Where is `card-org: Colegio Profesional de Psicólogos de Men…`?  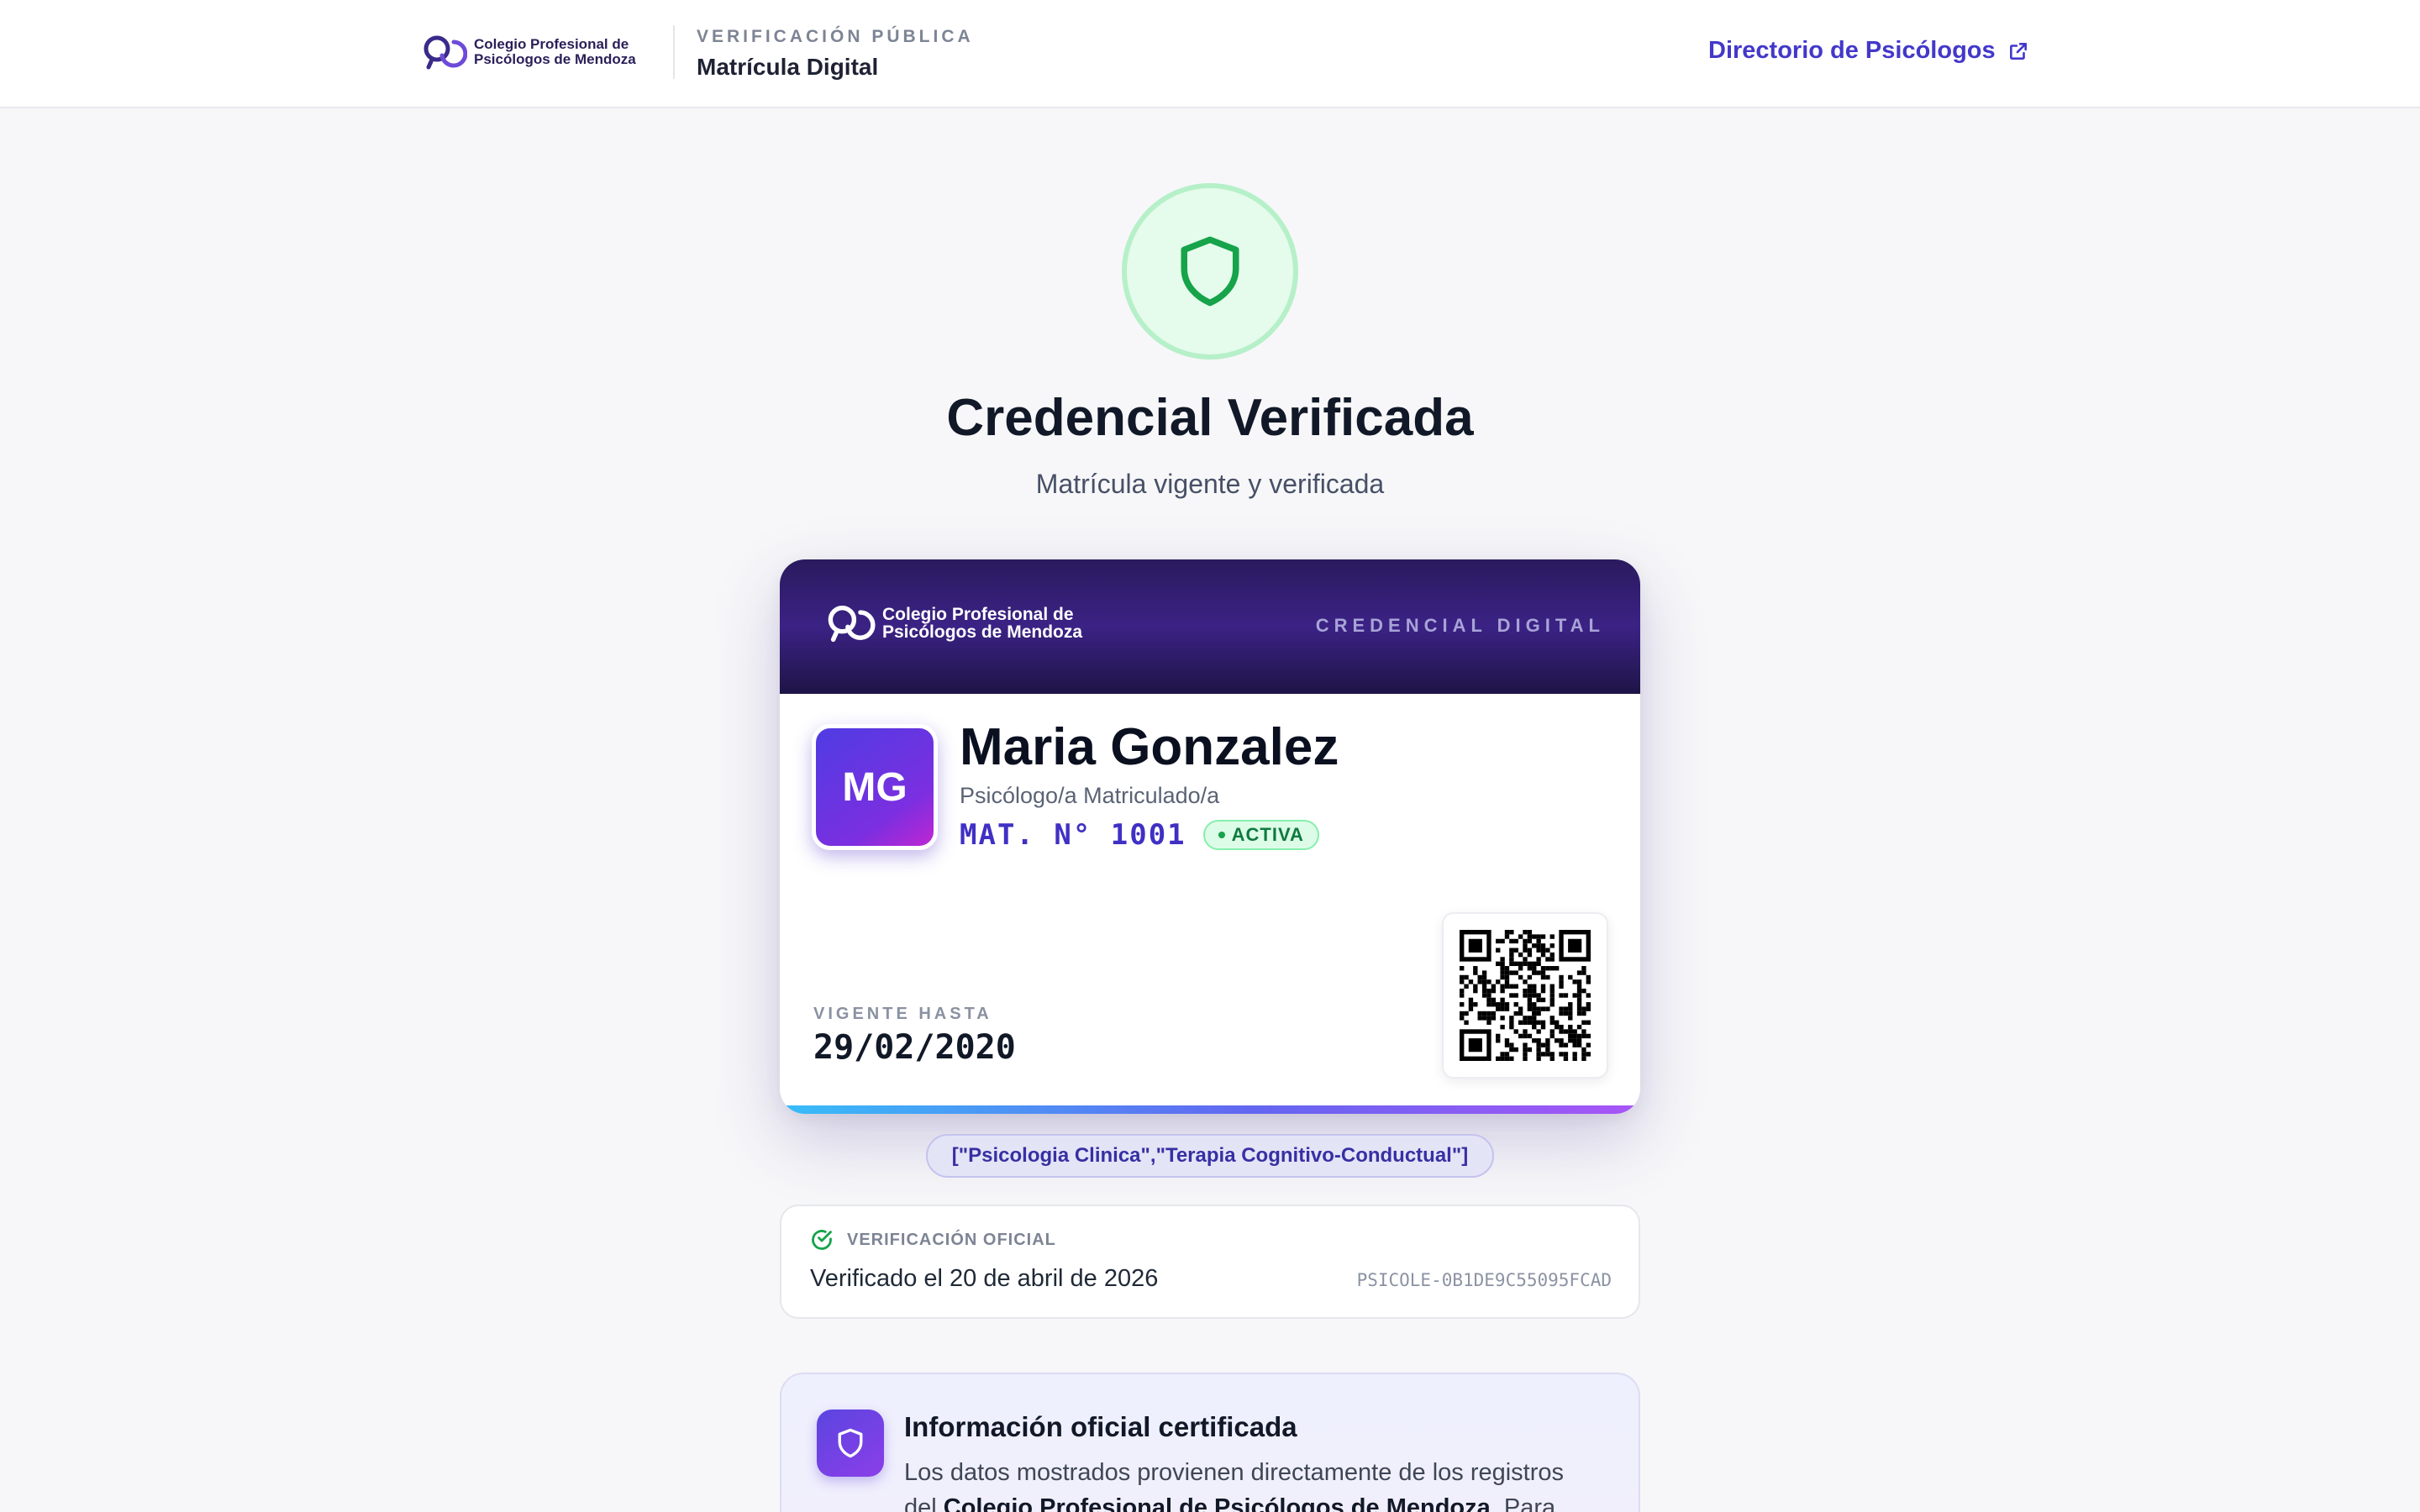
card-org: Colegio Profesional de Psicólogos de Men… is located at coordinates (952, 623).